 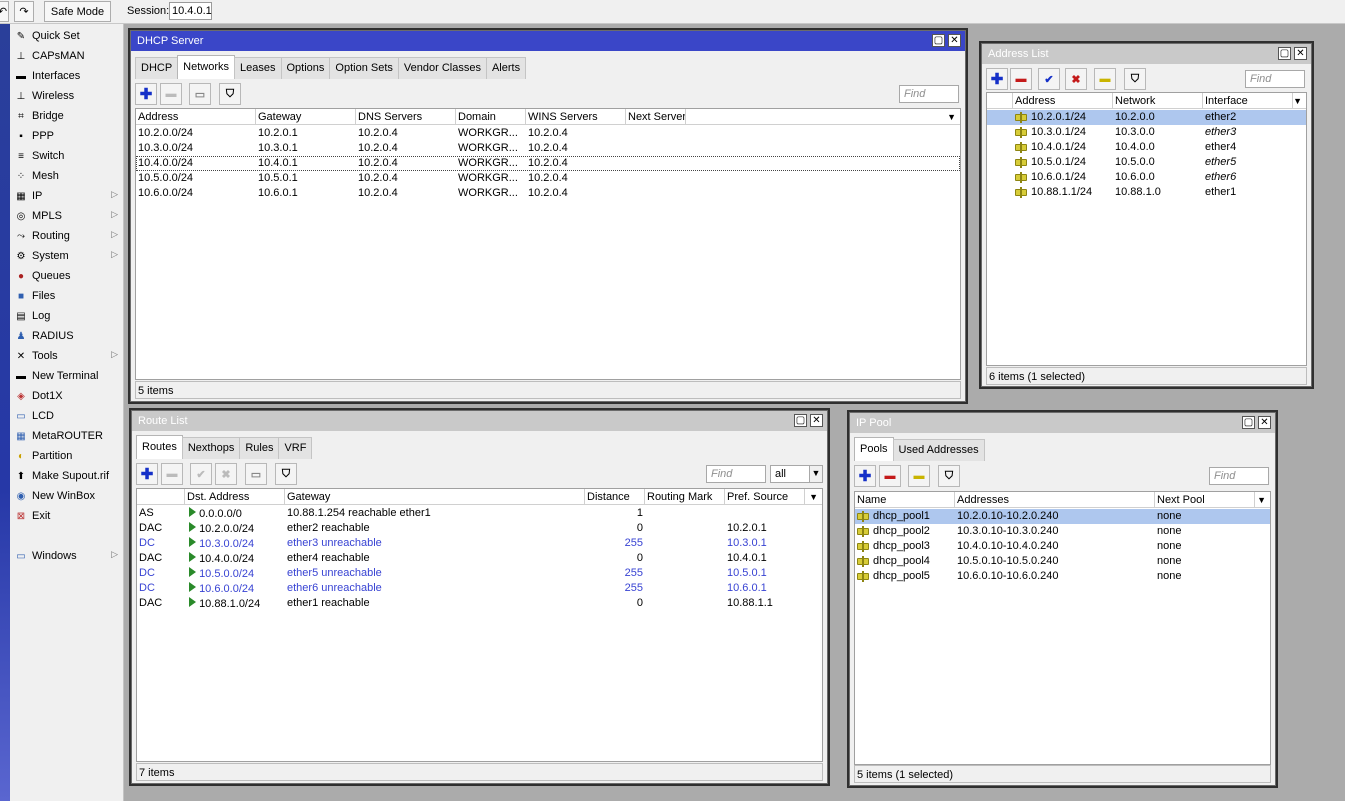 What do you see at coordinates (938, 450) in the screenshot?
I see `tab-used-addresses: Used Addresses` at bounding box center [938, 450].